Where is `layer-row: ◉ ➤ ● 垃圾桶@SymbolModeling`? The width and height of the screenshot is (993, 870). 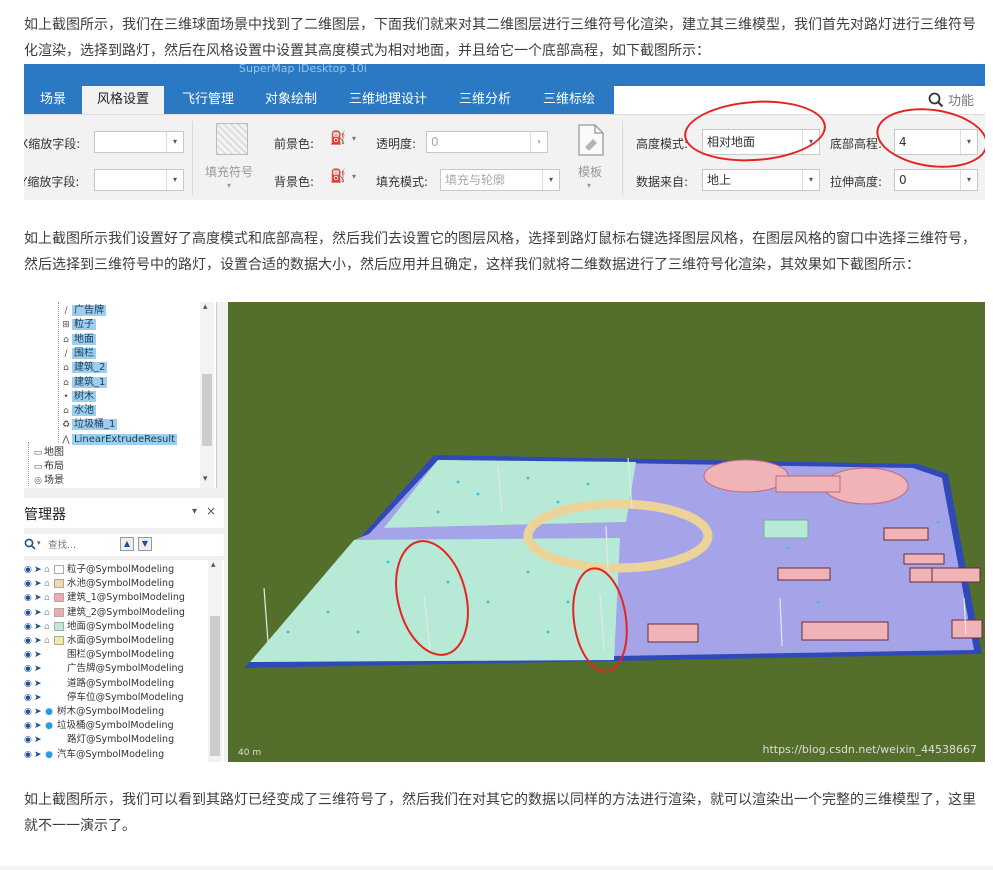
layer-row: ◉ ➤ ● 垃圾桶@SymbolModeling is located at coordinates (119, 726).